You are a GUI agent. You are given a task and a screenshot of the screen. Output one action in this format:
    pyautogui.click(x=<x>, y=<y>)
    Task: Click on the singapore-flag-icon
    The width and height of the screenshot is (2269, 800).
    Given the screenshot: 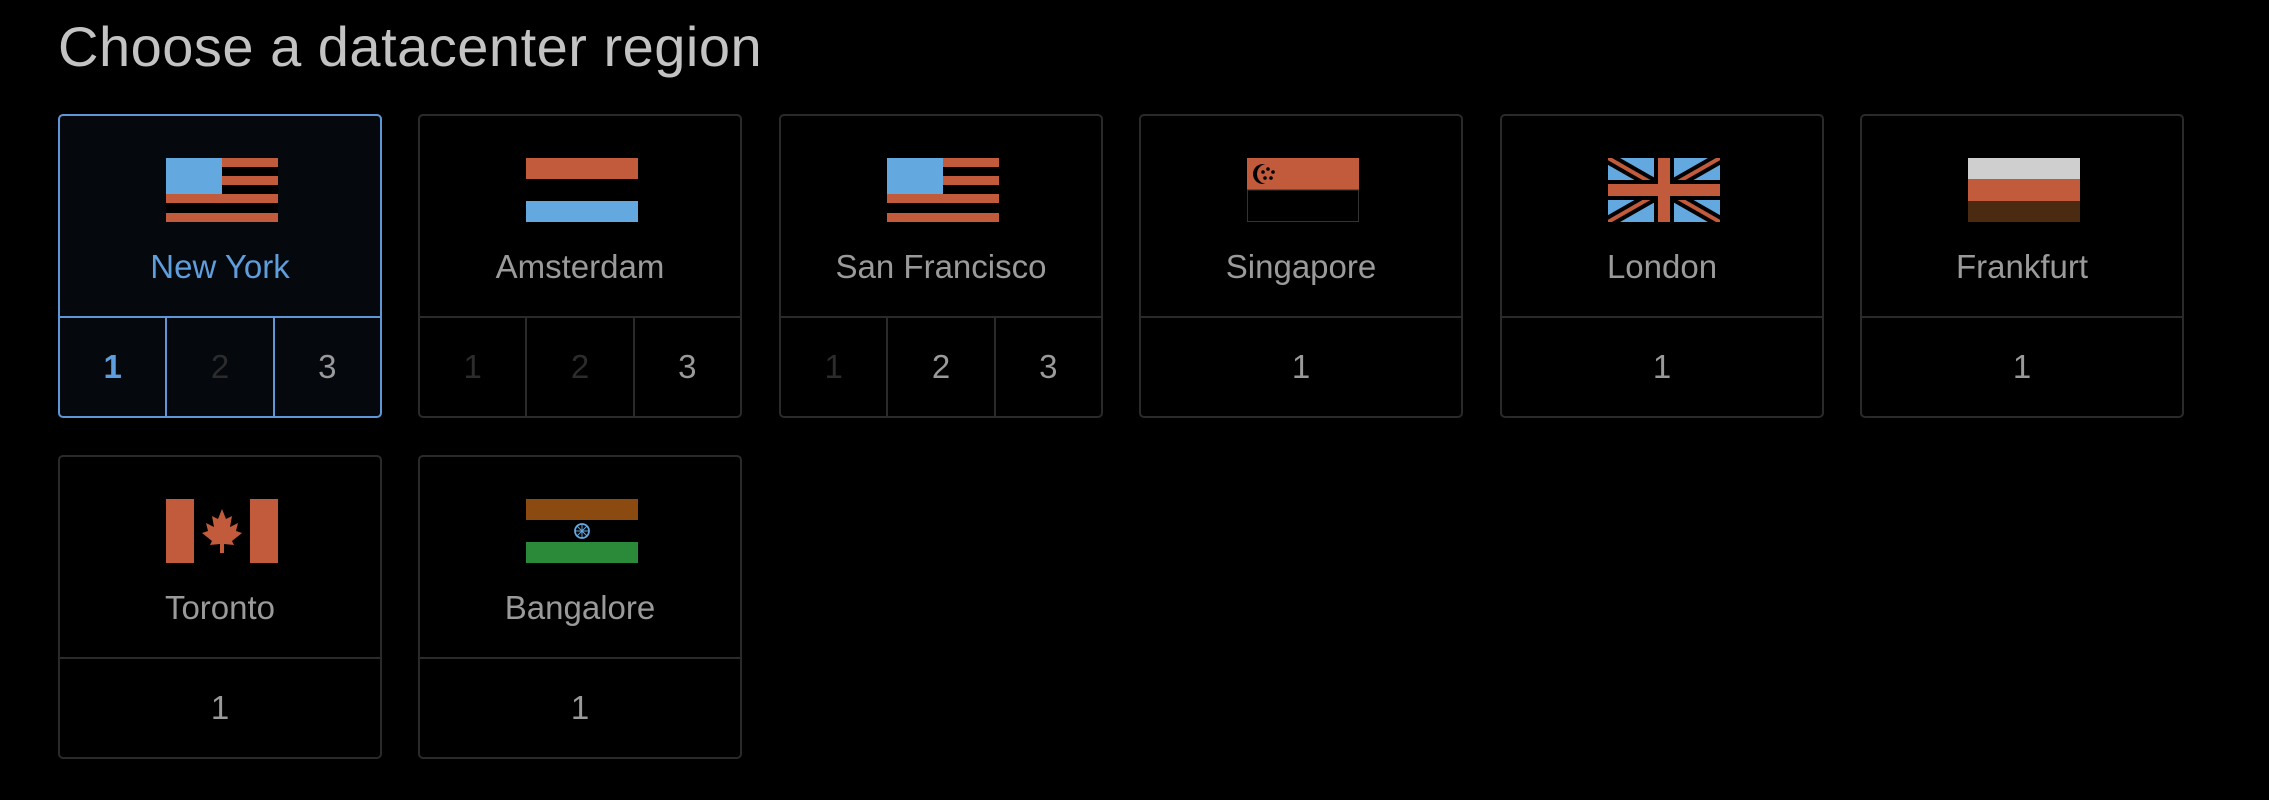 What is the action you would take?
    pyautogui.click(x=1303, y=190)
    